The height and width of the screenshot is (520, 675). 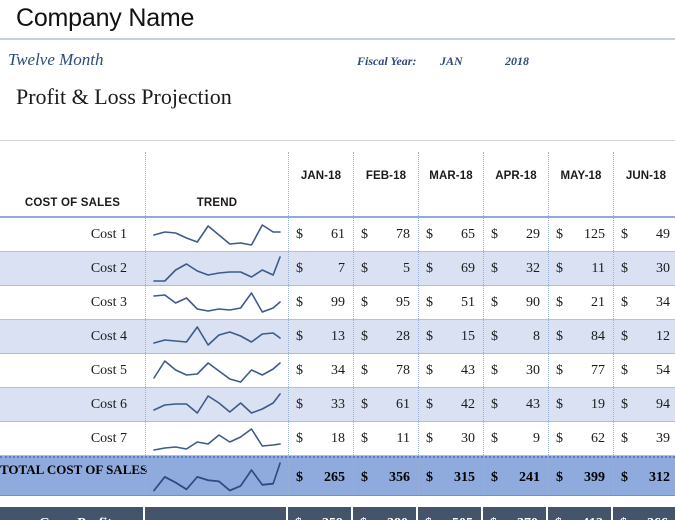 I want to click on fiscal-year-value: 2018, so click(x=517, y=61).